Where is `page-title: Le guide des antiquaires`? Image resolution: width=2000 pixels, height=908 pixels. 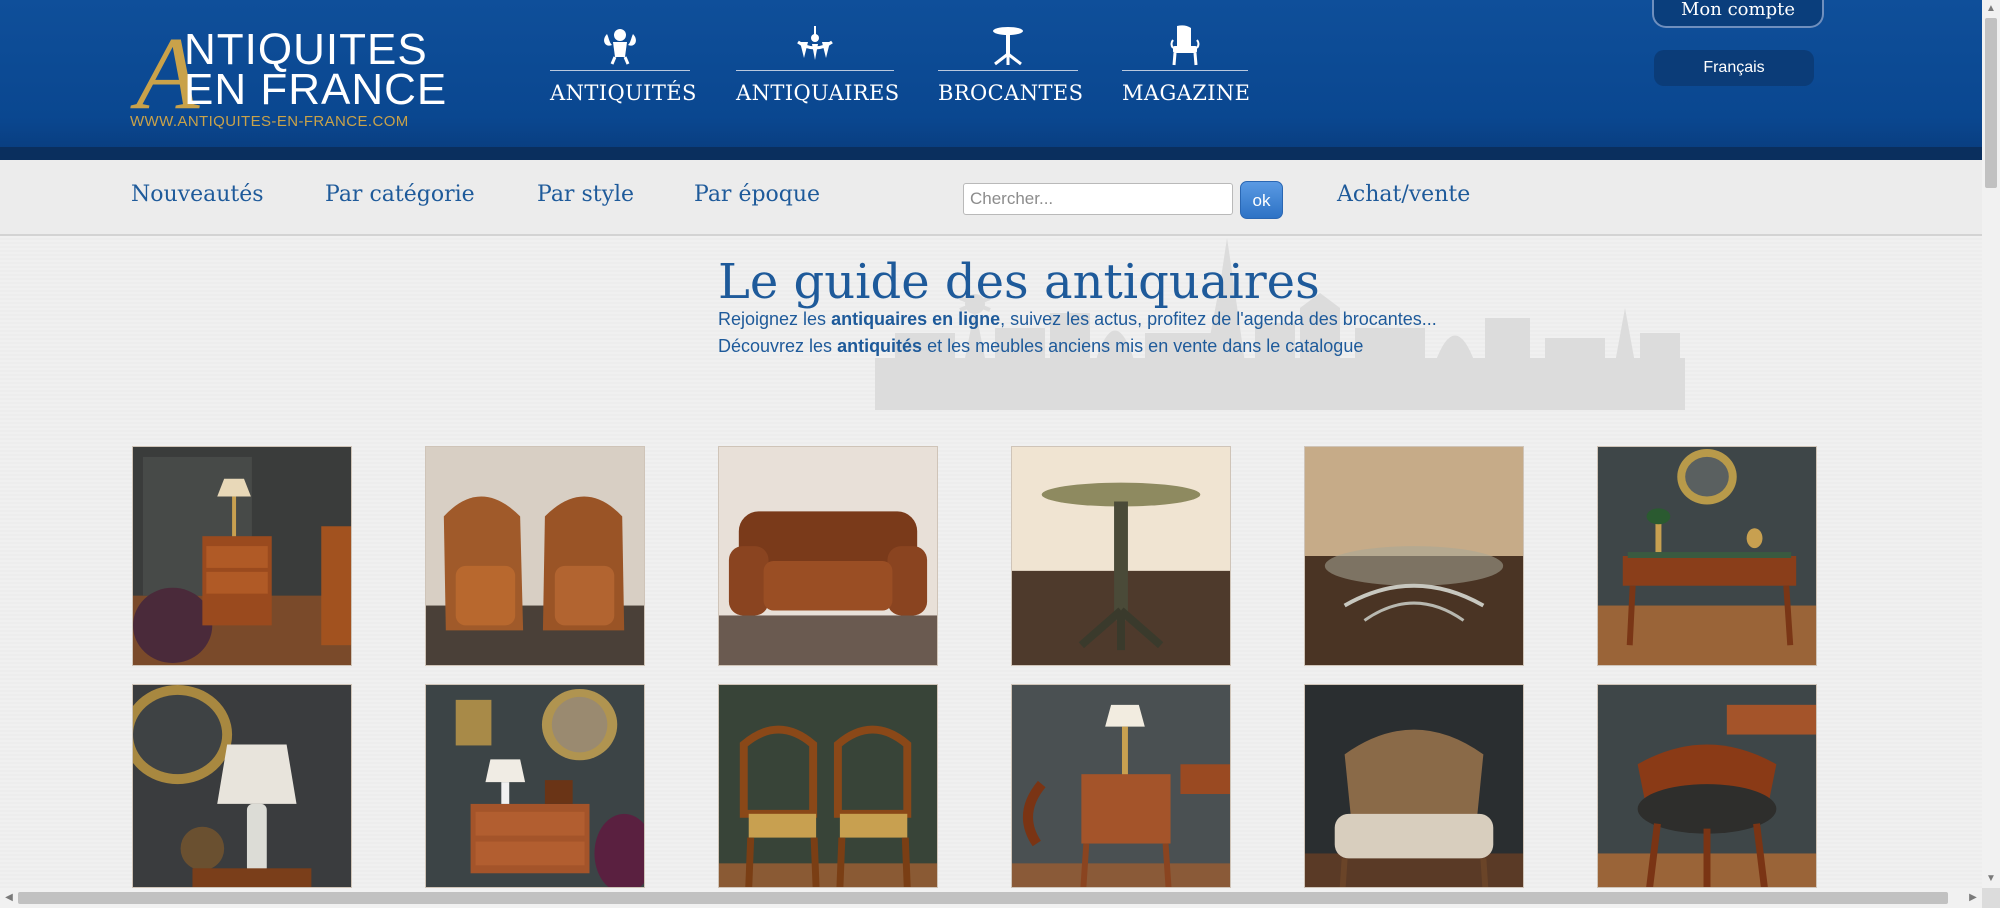 page-title: Le guide des antiquaires is located at coordinates (1019, 282).